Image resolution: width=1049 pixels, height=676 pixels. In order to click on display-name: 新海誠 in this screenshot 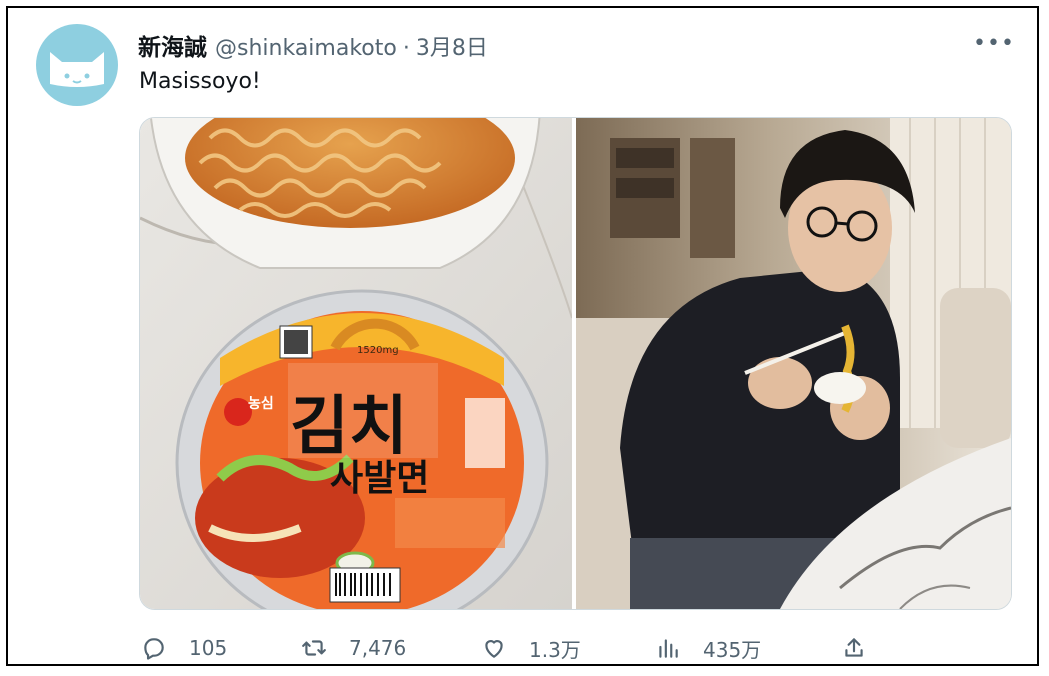, I will do `click(172, 45)`.